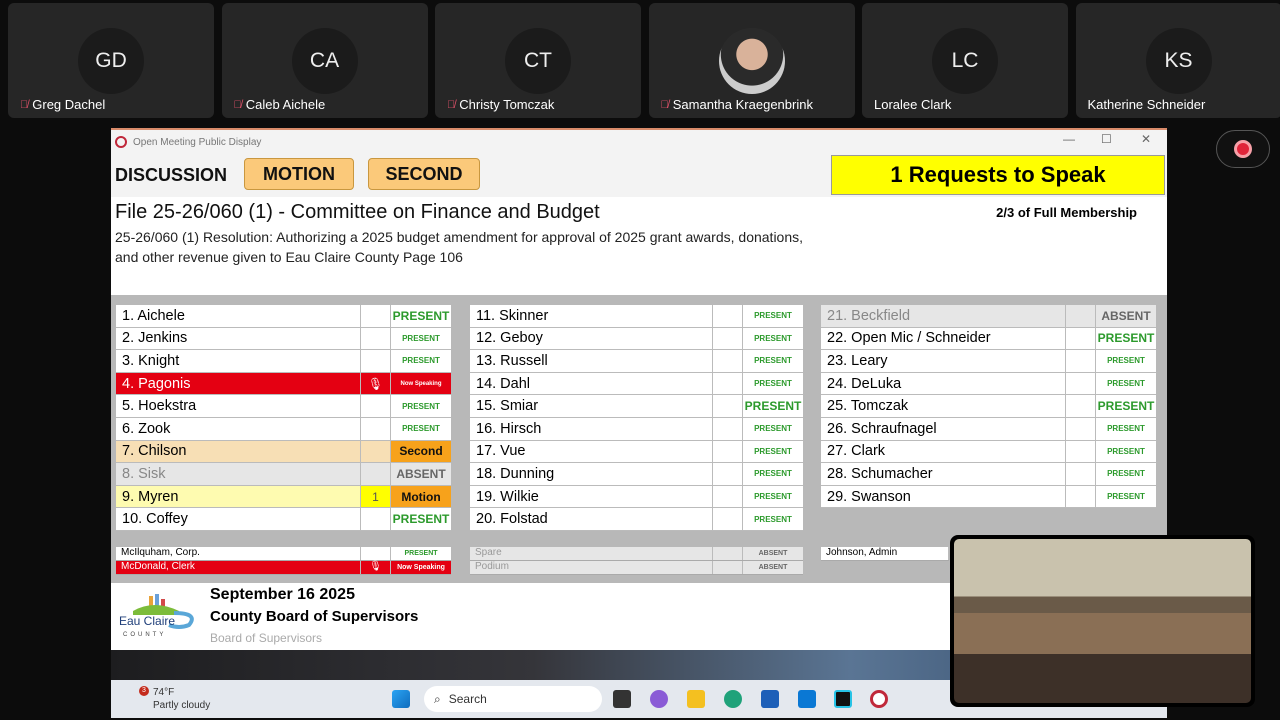 This screenshot has width=1280, height=720. Describe the element at coordinates (238, 383) in the screenshot. I see `member-name: 4. Pagonis` at that location.